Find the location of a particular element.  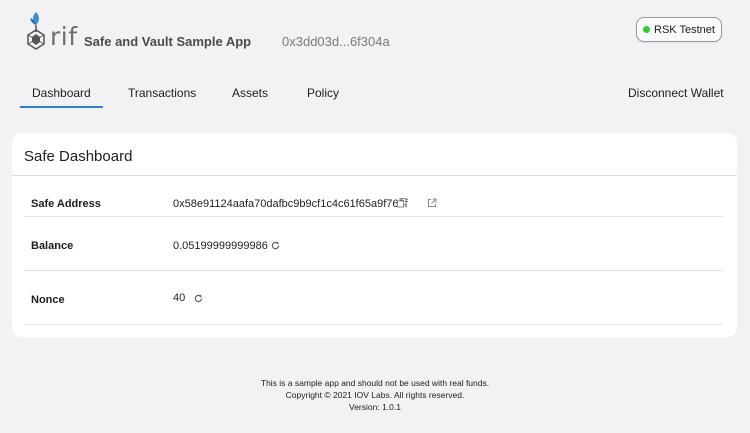

balance-value: 0.05199999999986 is located at coordinates (220, 246).